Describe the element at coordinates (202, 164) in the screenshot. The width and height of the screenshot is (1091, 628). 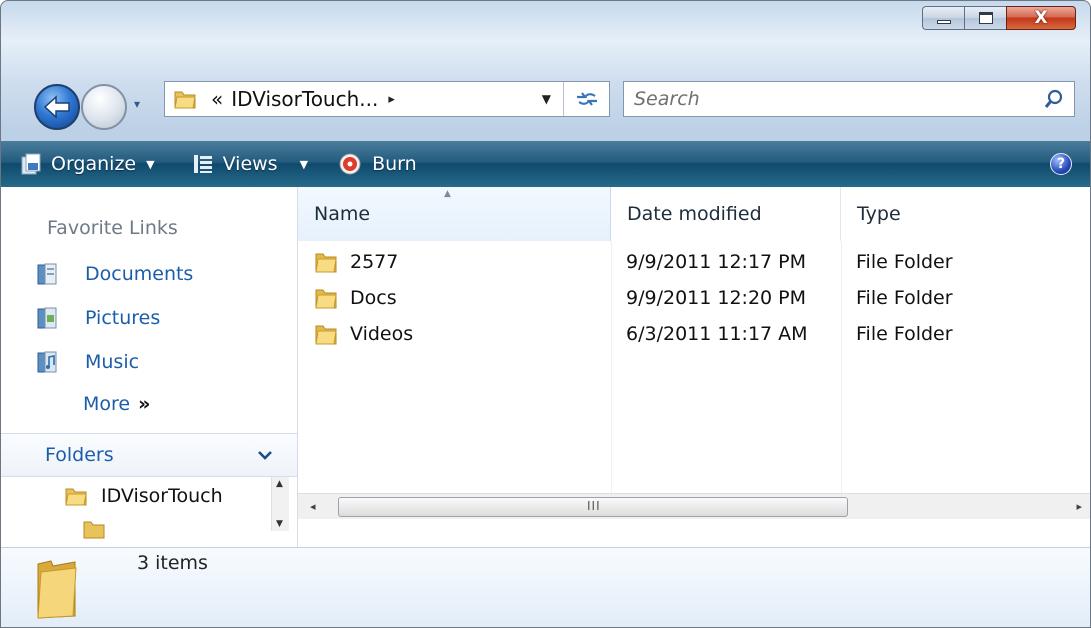
I see `views-icon` at that location.